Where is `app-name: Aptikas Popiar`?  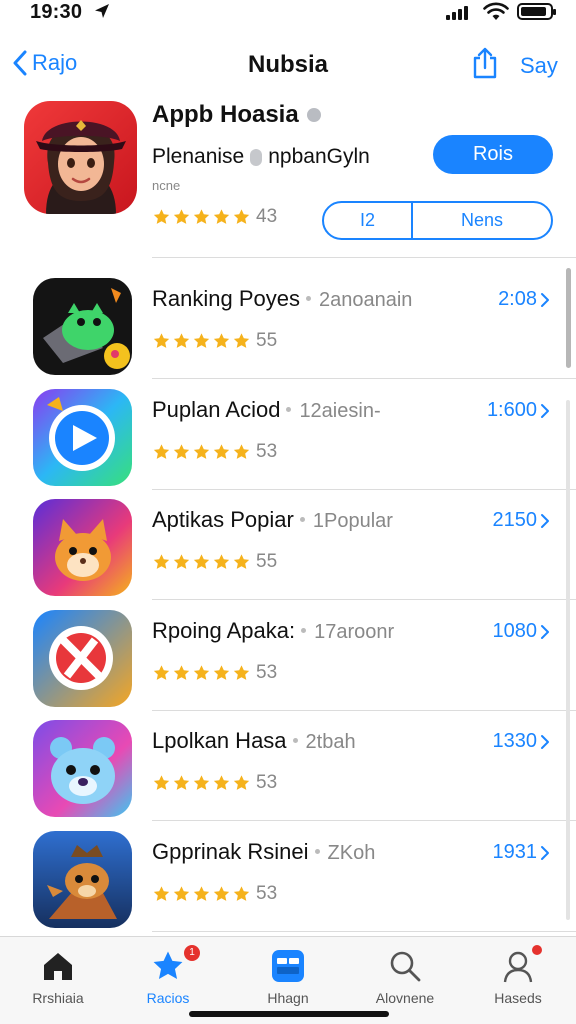 app-name: Aptikas Popiar is located at coordinates (223, 519).